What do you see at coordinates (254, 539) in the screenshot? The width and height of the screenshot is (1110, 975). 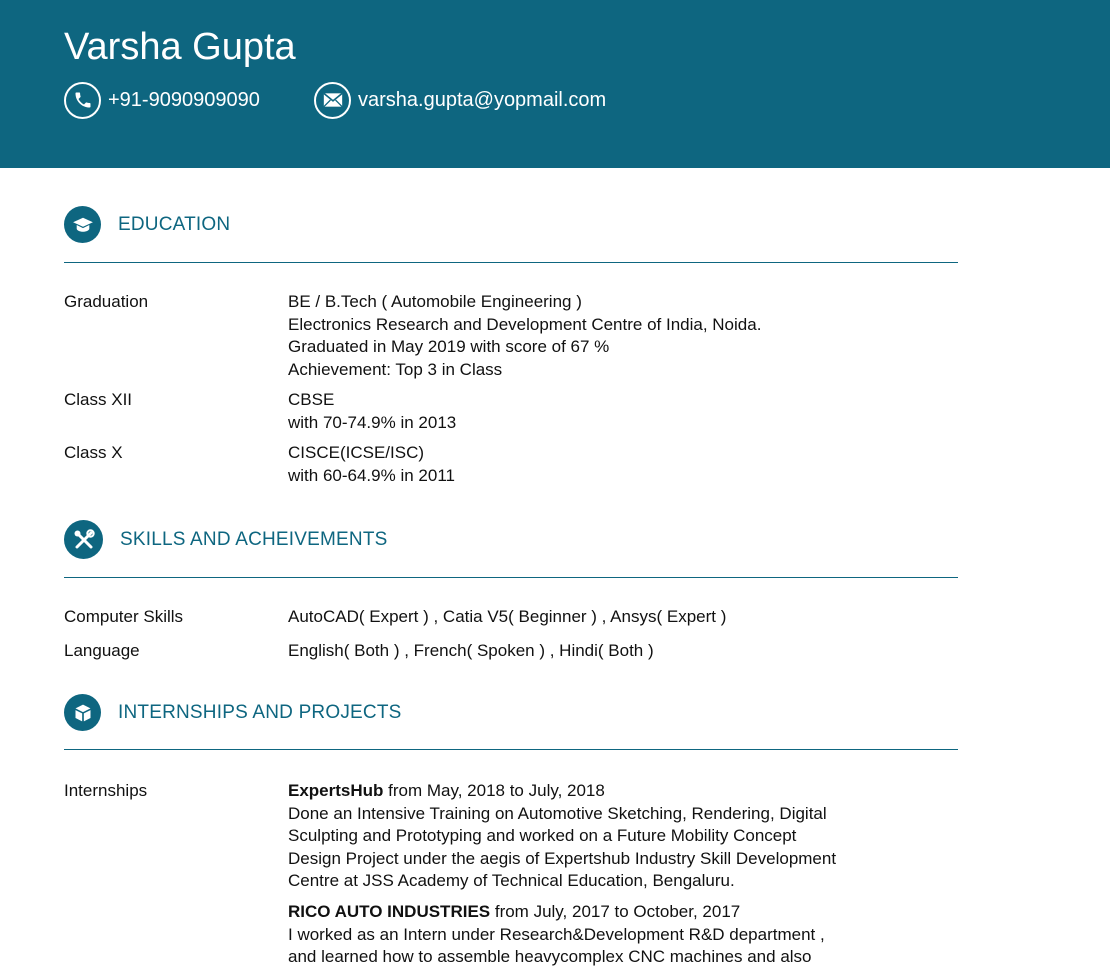 I see `section-title: SKILLS AND ACHEIVEMENTS` at bounding box center [254, 539].